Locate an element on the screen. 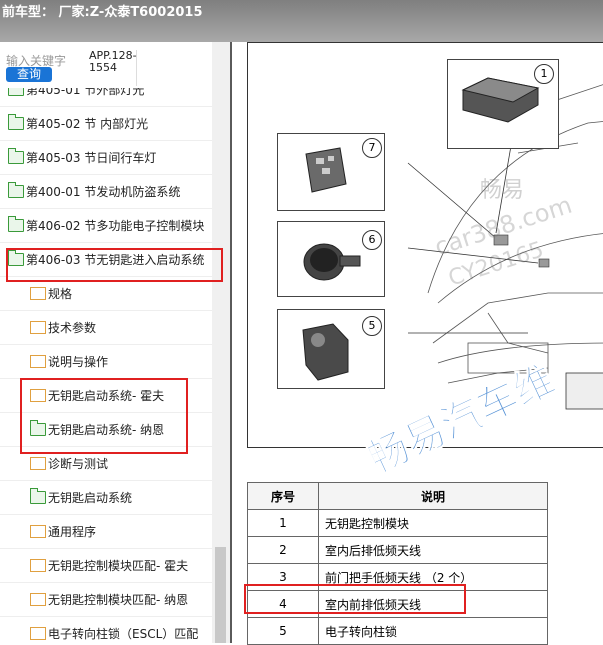 The width and height of the screenshot is (603, 645). search-button: 查询 is located at coordinates (29, 74).